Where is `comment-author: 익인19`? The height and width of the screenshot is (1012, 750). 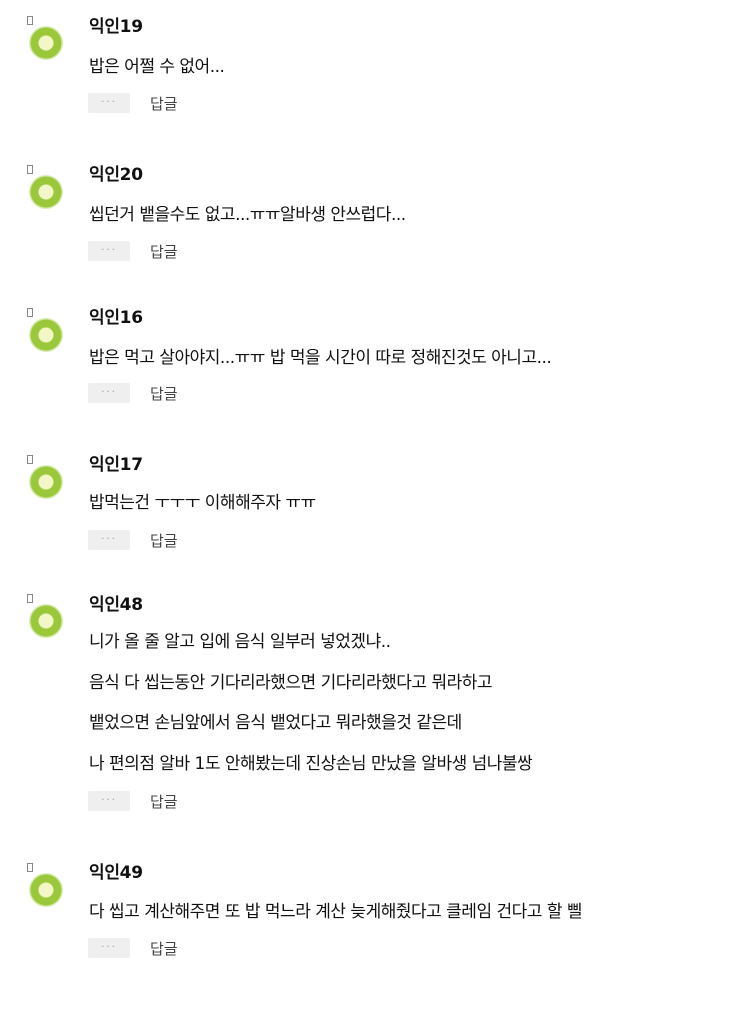
comment-author: 익인19 is located at coordinates (116, 27).